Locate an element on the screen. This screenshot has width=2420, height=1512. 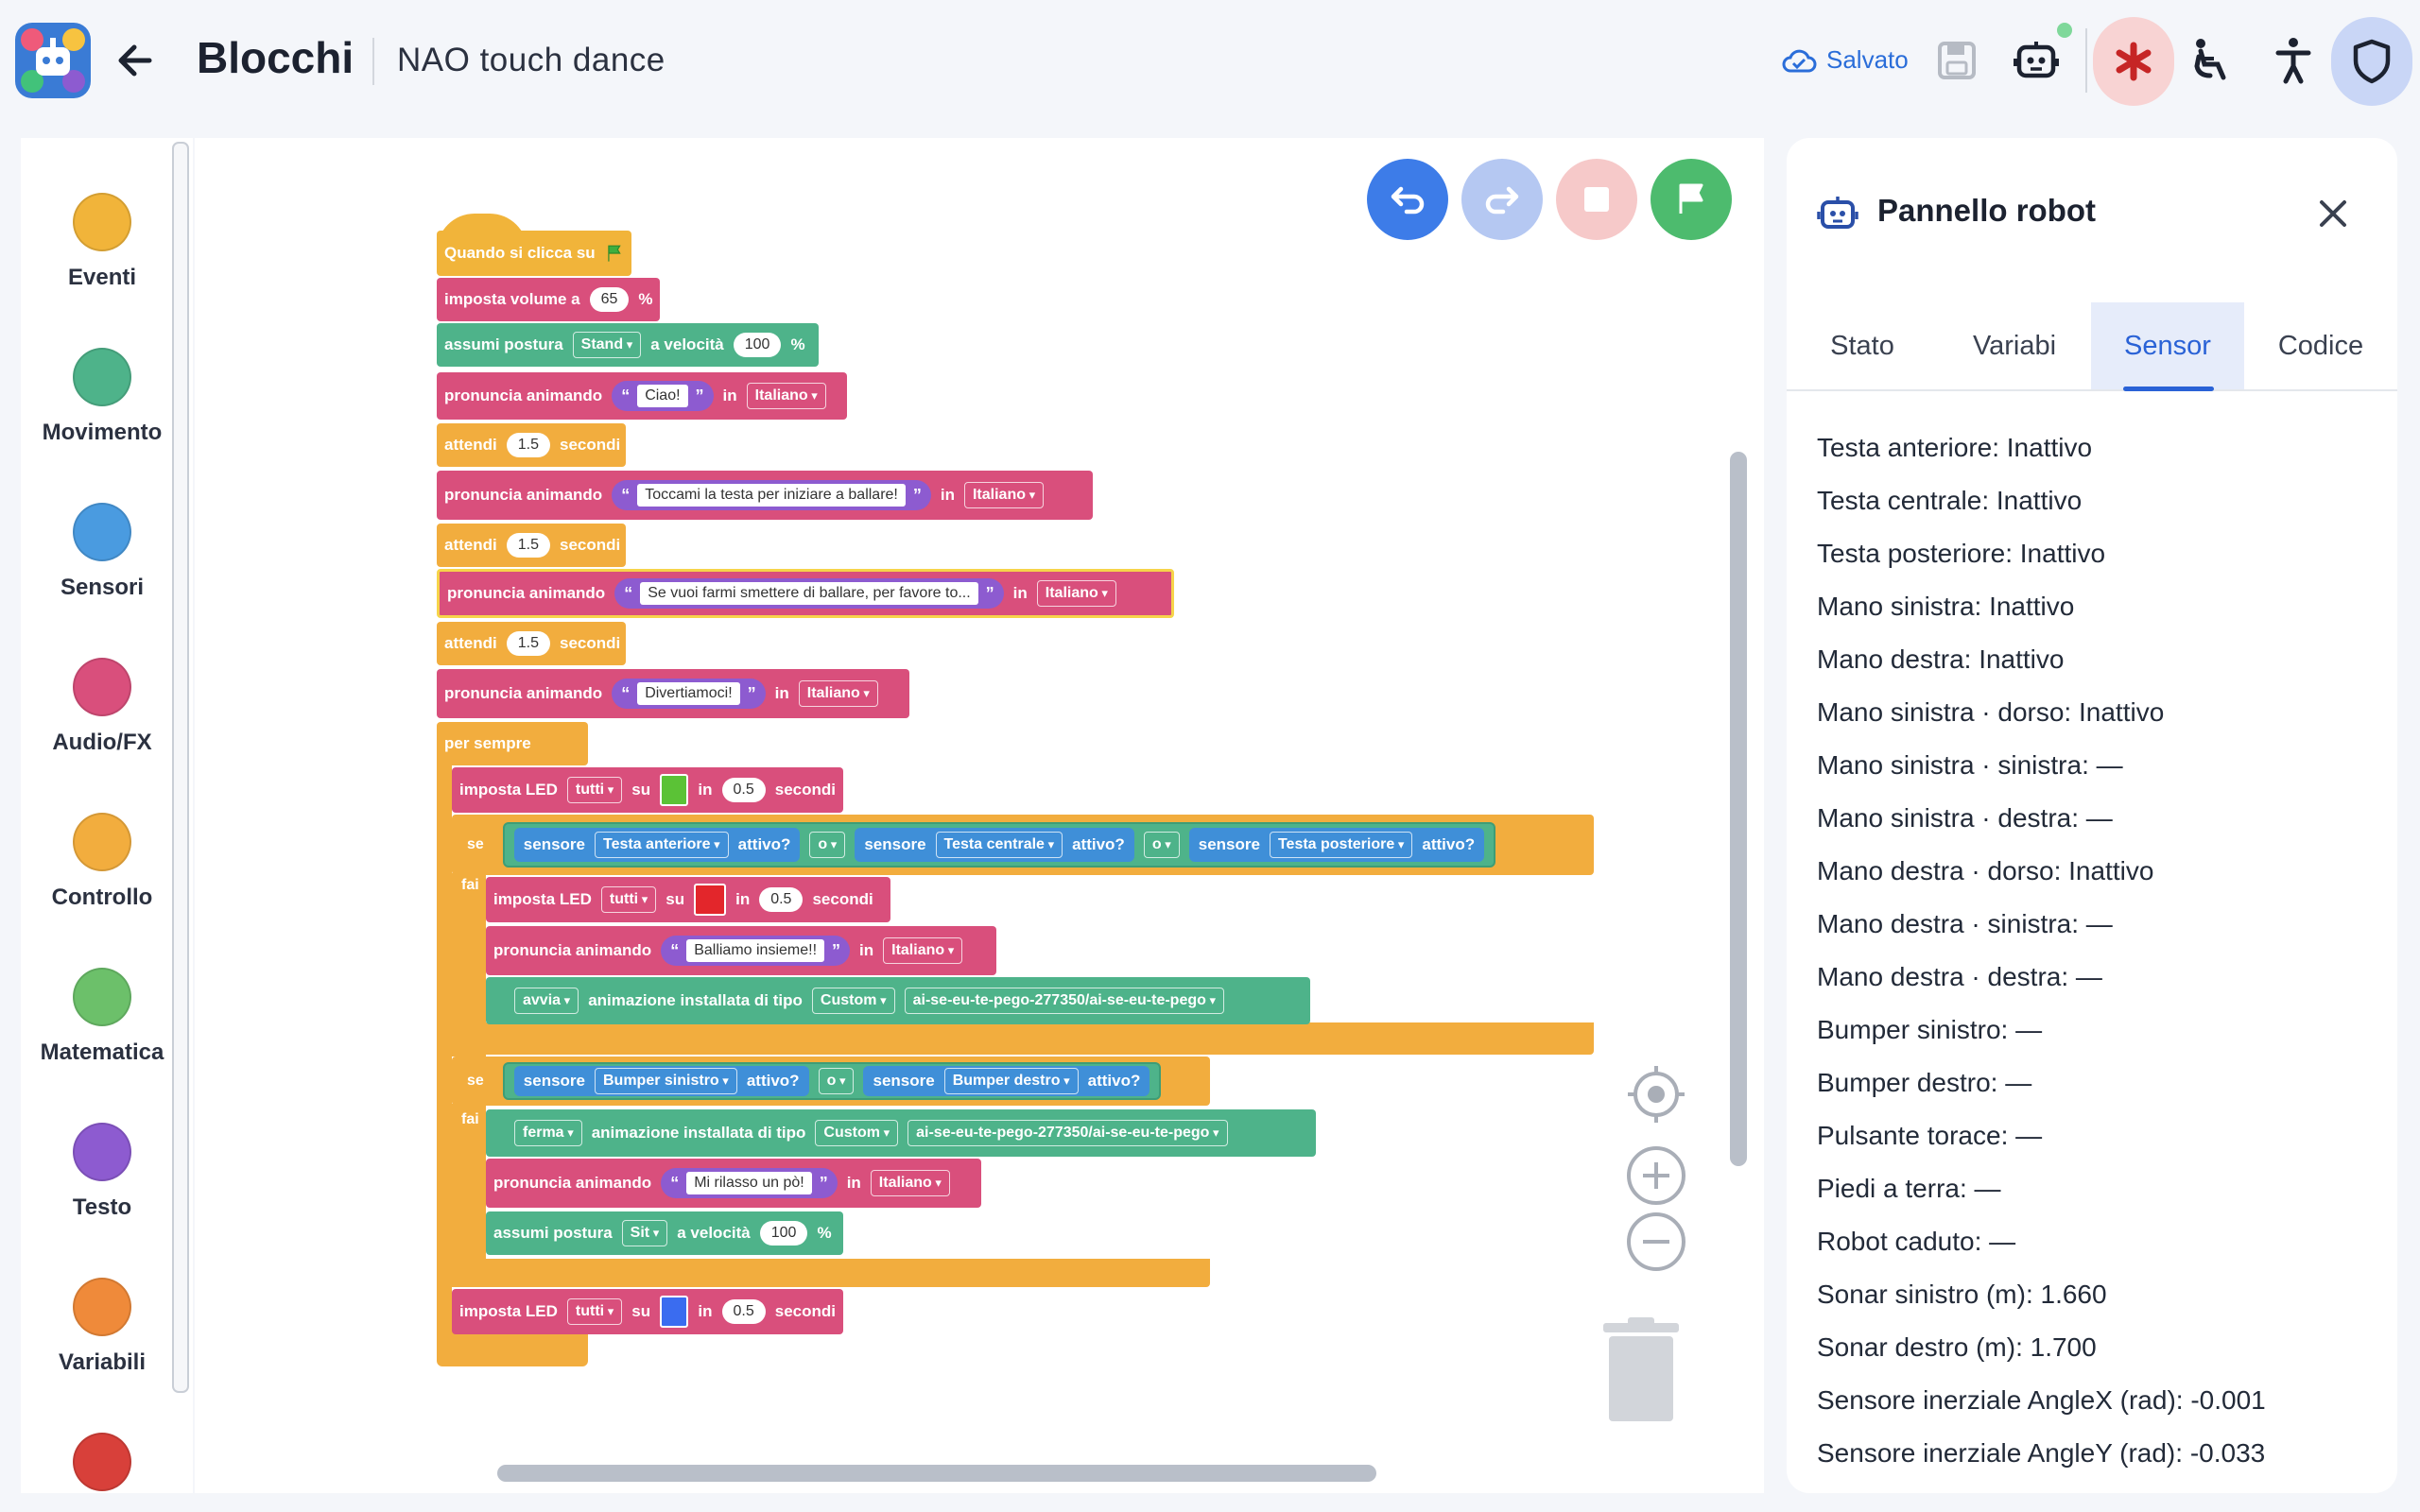
tab-state: Stato is located at coordinates (1862, 345).